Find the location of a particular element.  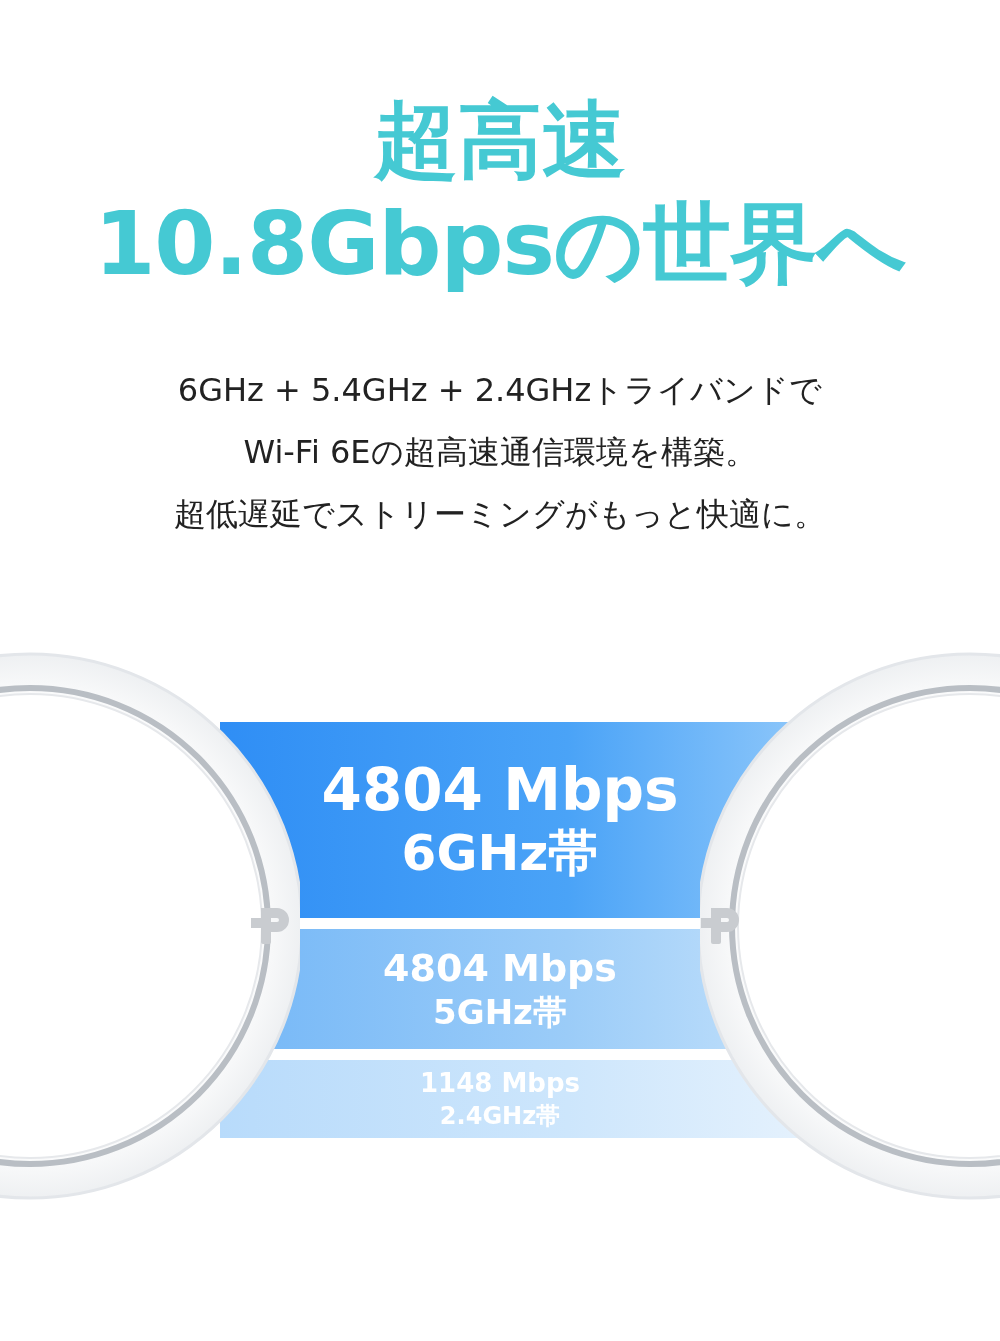

band-label: 6GHz帯 is located at coordinates (500, 853).